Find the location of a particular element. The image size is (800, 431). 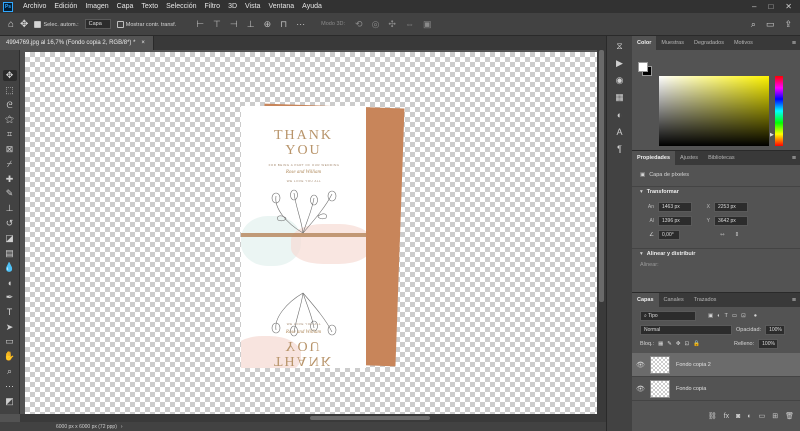

menu-capa: Capa is located at coordinates (125, 6).